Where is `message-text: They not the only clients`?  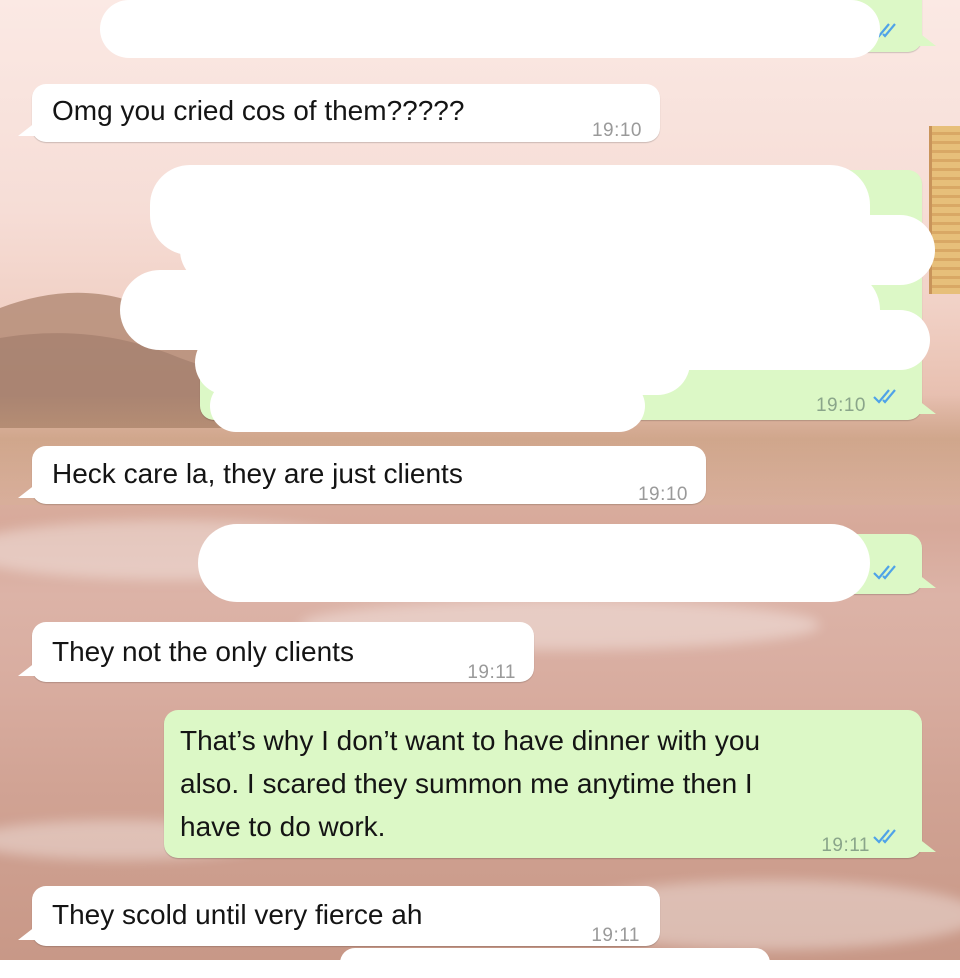
message-text: They not the only clients is located at coordinates (203, 651).